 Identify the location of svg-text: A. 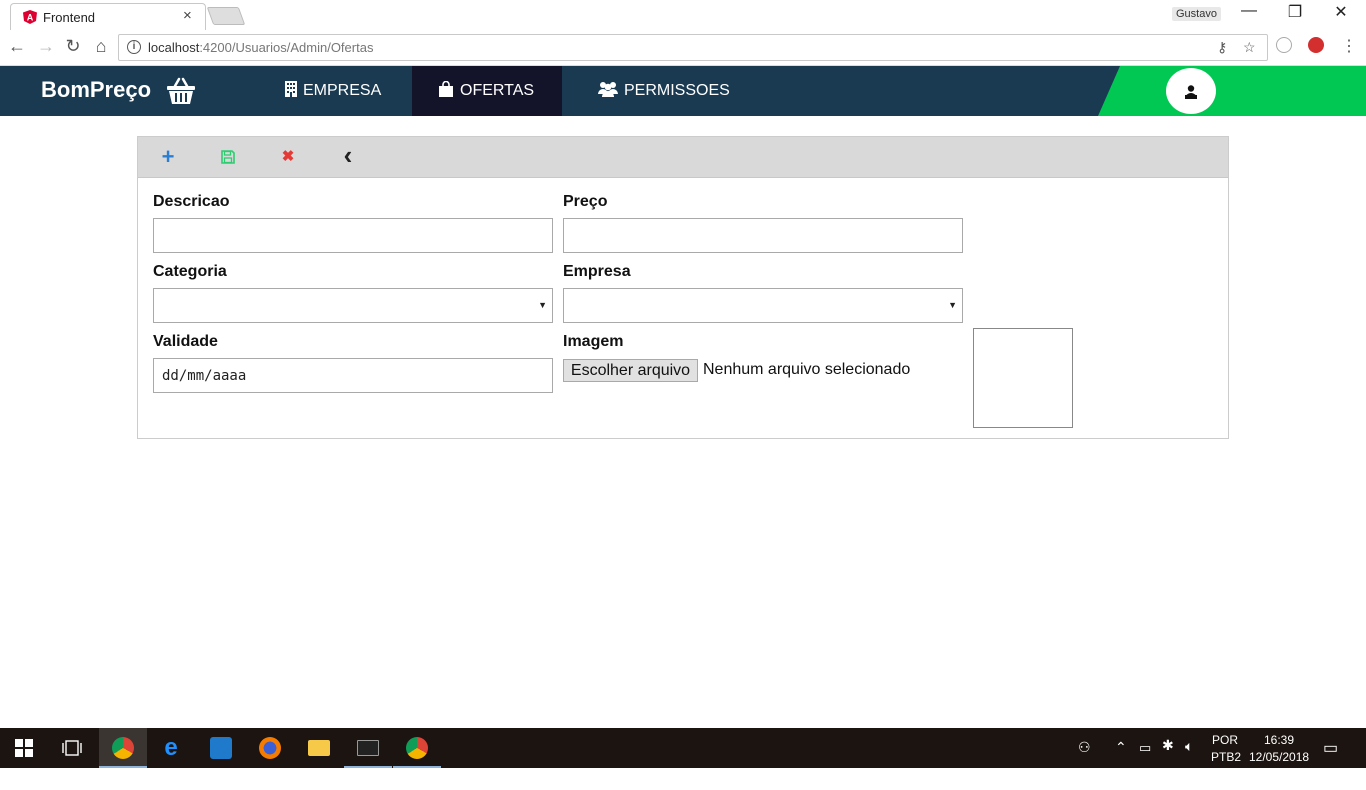
(30, 18).